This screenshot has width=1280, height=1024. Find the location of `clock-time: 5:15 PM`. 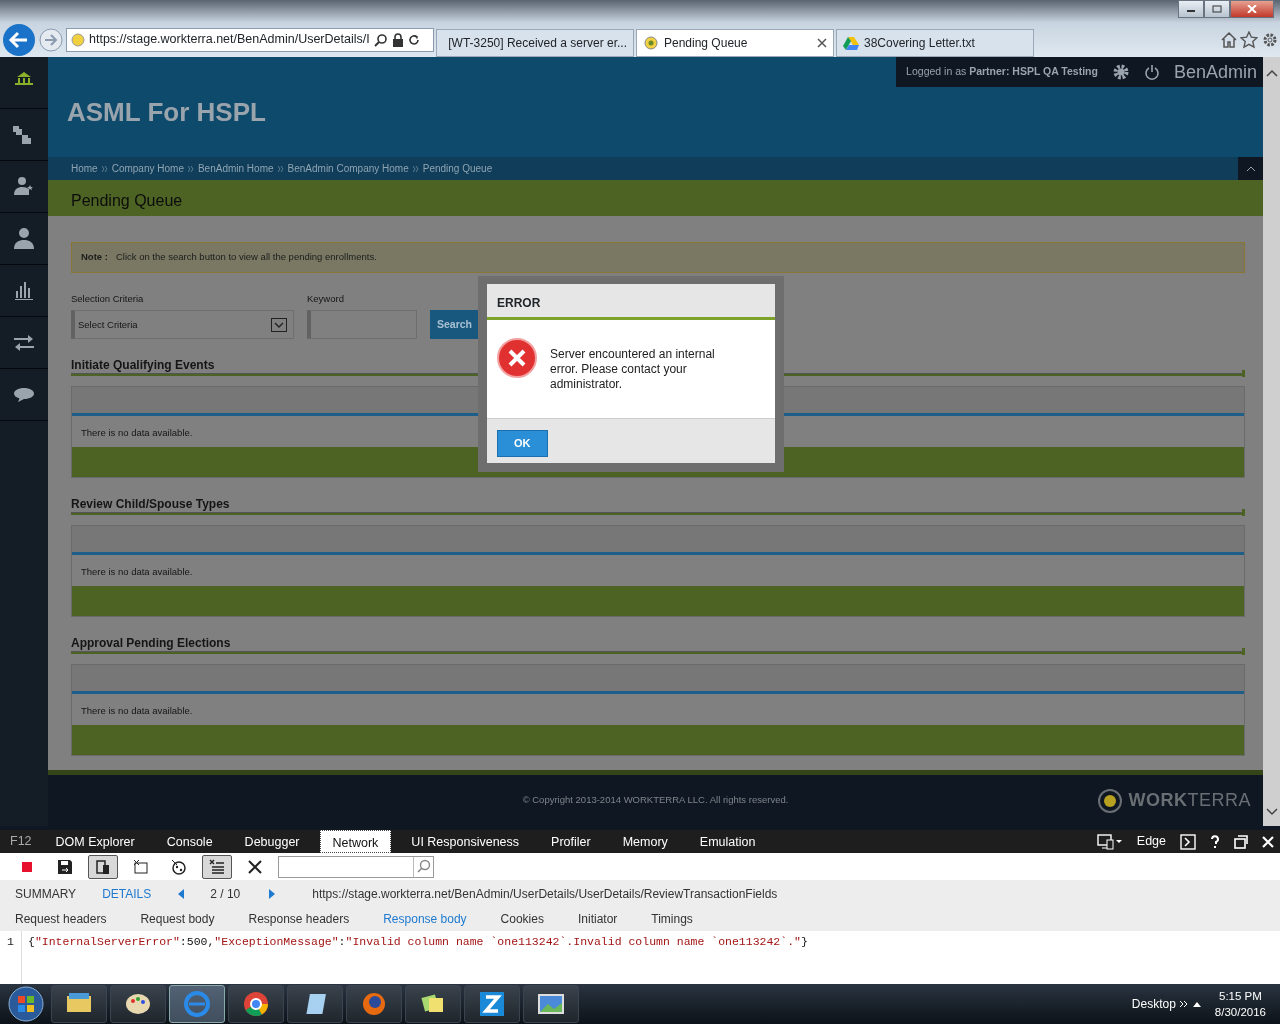

clock-time: 5:15 PM is located at coordinates (1240, 996).